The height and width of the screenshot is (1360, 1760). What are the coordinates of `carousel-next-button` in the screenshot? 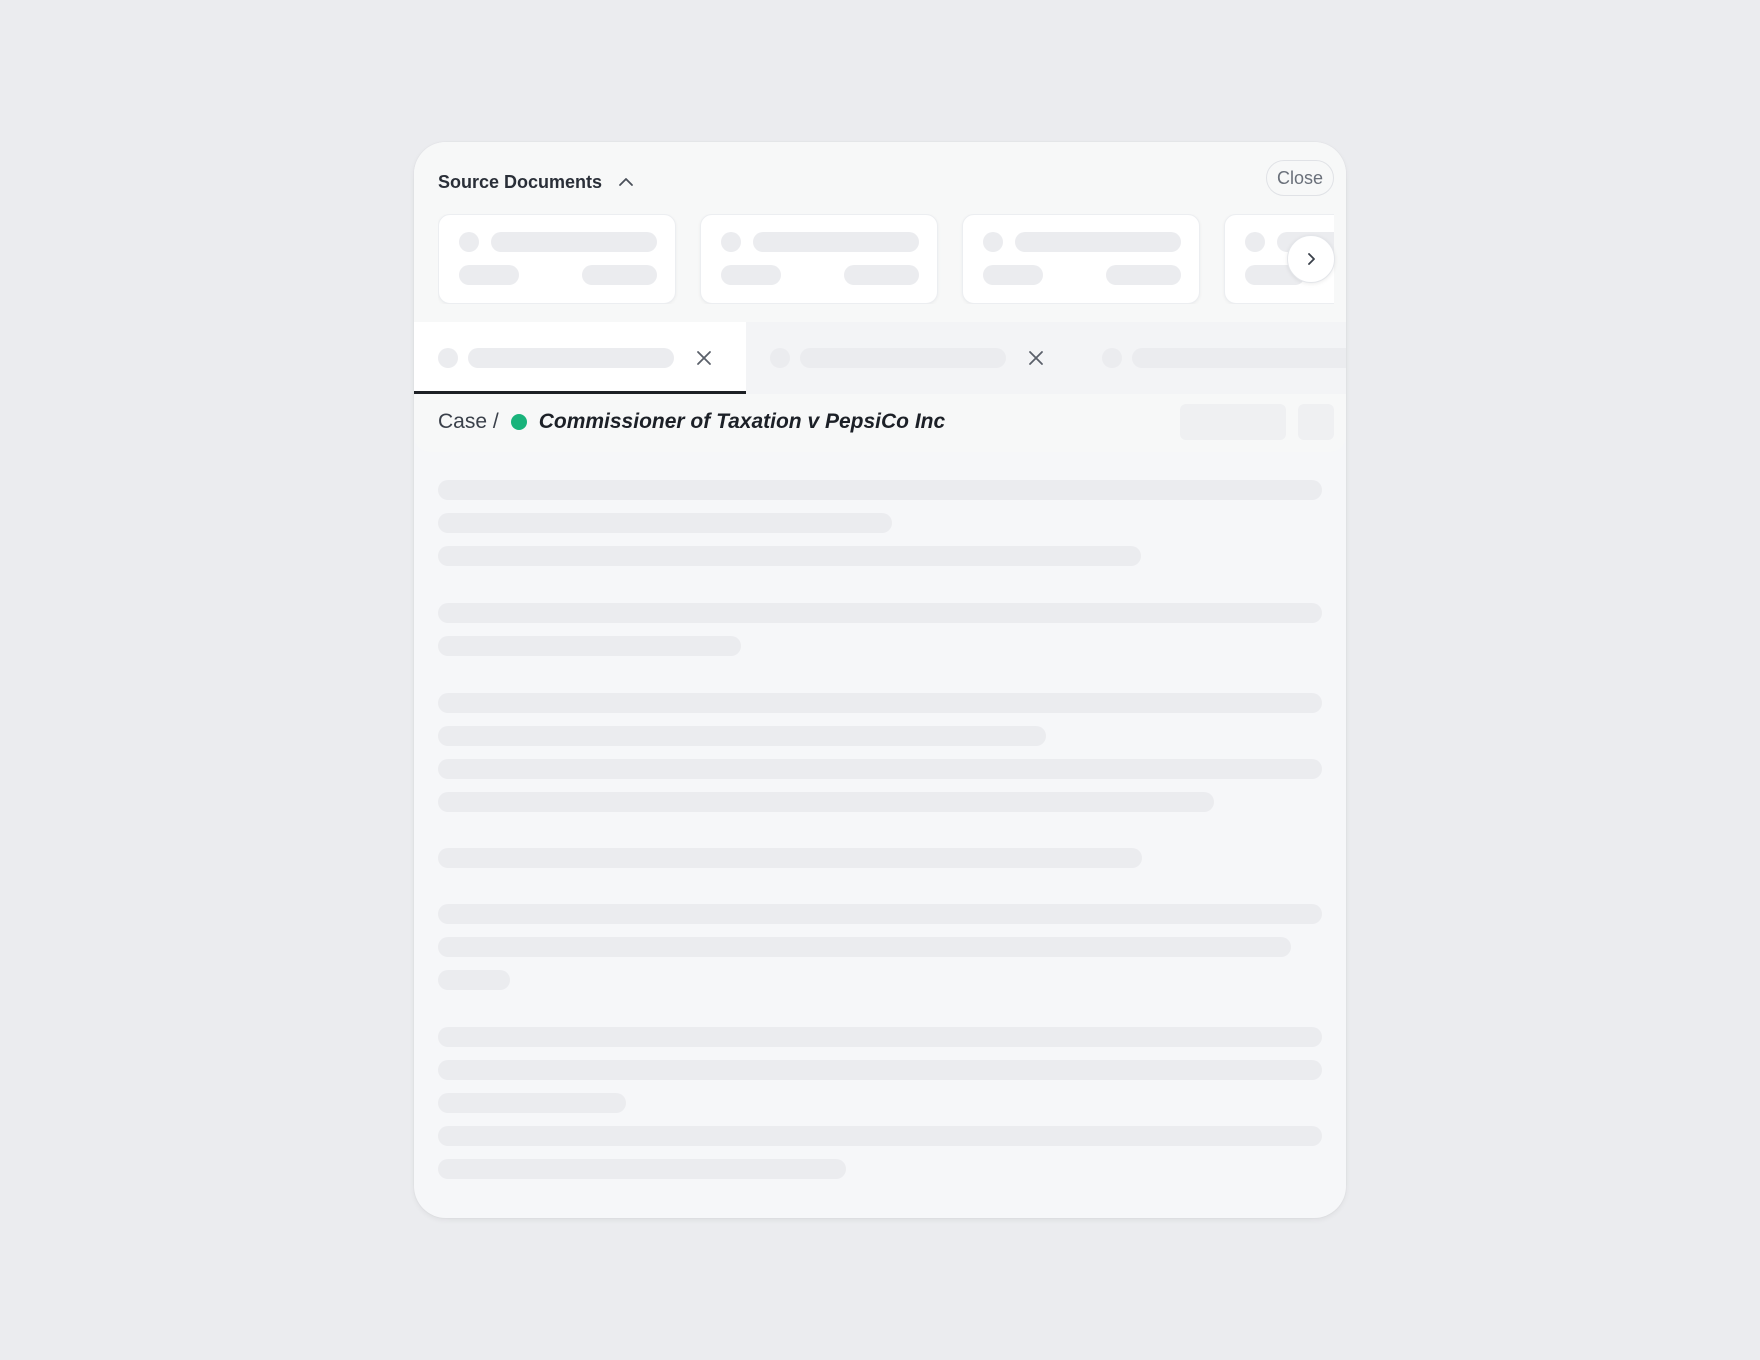 It's located at (1311, 259).